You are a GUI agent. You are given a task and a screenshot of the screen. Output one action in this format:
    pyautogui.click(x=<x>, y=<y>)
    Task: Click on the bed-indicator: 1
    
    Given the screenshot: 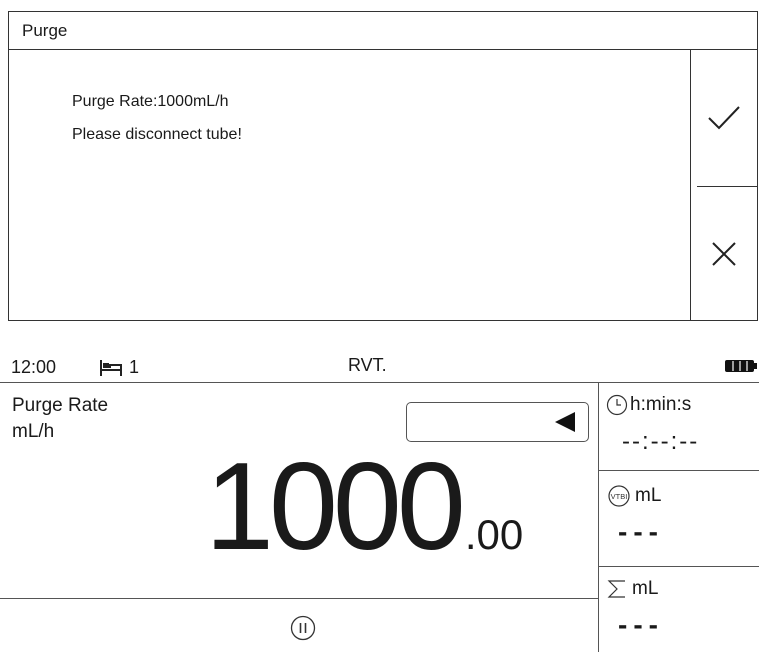 What is the action you would take?
    pyautogui.click(x=119, y=367)
    